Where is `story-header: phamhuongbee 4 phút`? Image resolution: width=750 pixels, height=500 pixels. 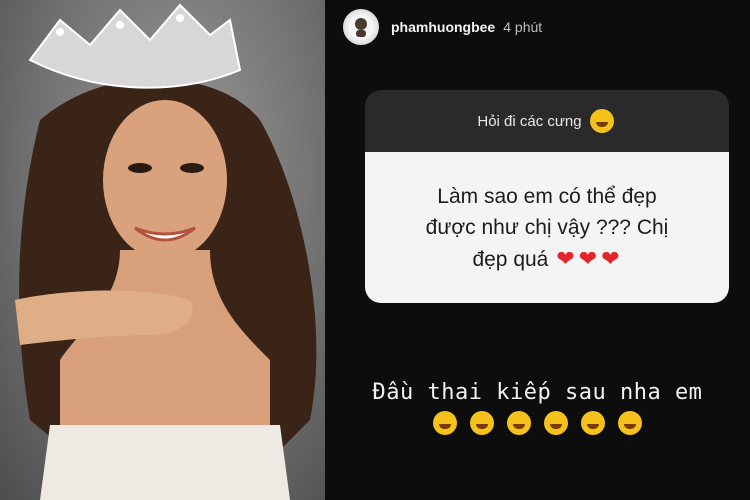 story-header: phamhuongbee 4 phút is located at coordinates (442, 27).